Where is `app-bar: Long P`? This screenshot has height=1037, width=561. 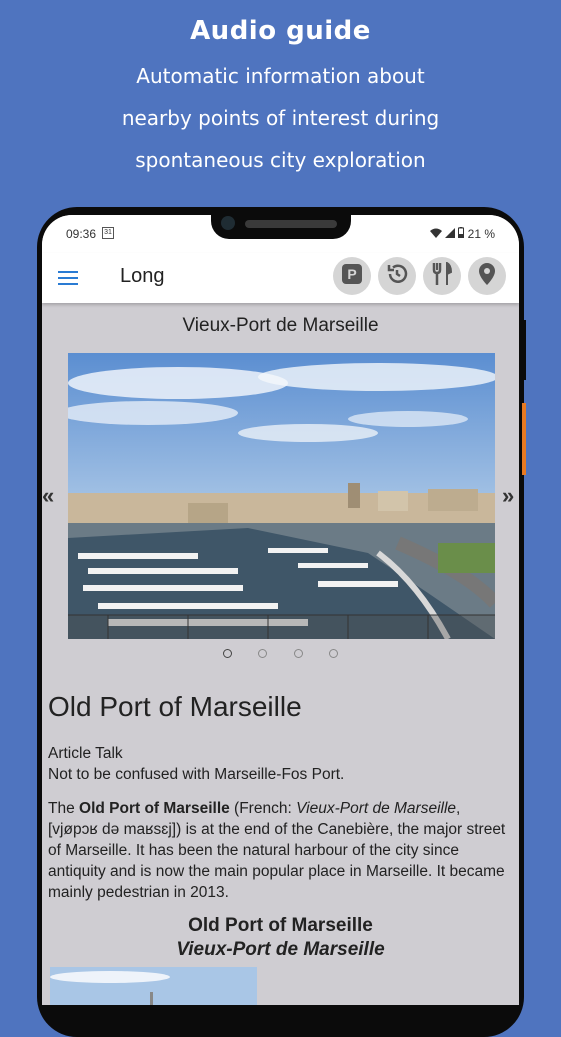 app-bar: Long P is located at coordinates (280, 278).